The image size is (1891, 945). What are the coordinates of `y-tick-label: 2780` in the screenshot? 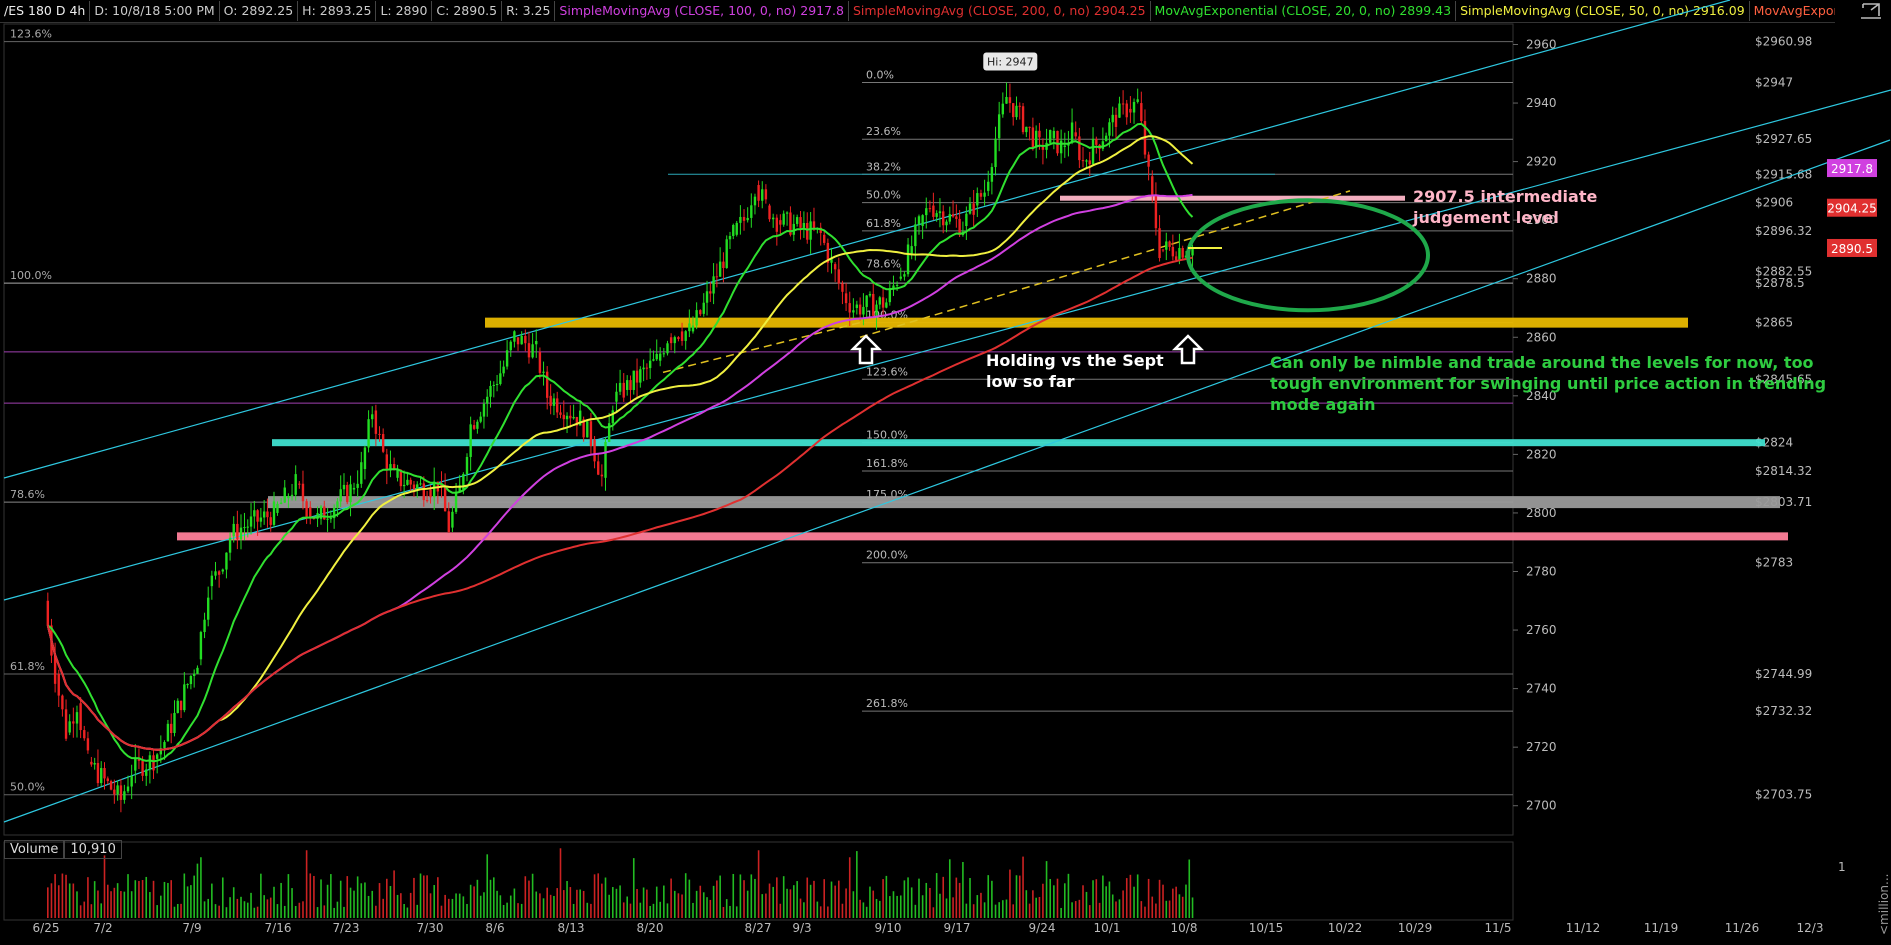 It's located at (1541, 571).